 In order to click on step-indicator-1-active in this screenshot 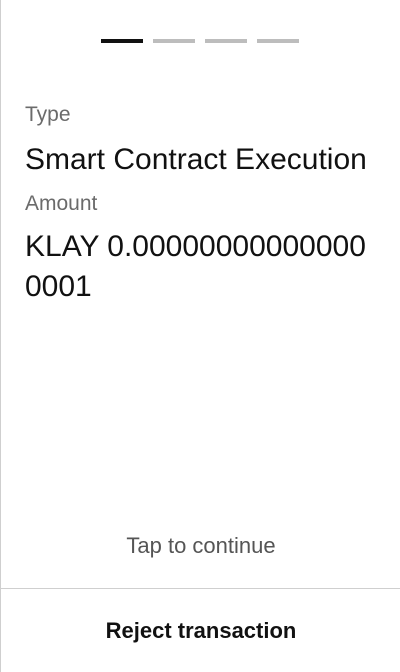, I will do `click(122, 41)`.